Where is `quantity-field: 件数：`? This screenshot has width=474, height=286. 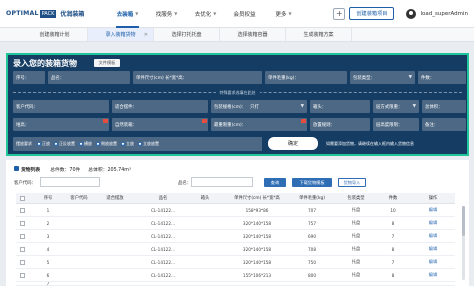
quantity-field: 件数： is located at coordinates (442, 77).